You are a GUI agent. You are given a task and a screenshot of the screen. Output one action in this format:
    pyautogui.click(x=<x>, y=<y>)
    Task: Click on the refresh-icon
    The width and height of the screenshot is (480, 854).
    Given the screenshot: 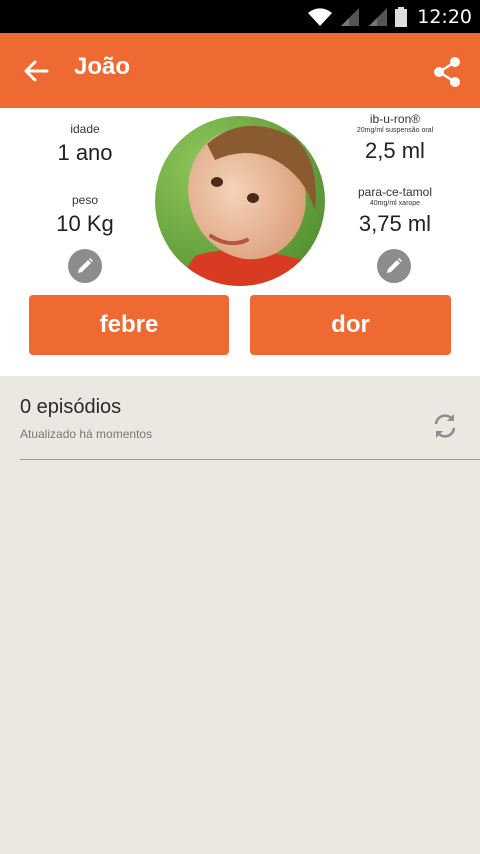 What is the action you would take?
    pyautogui.click(x=445, y=426)
    